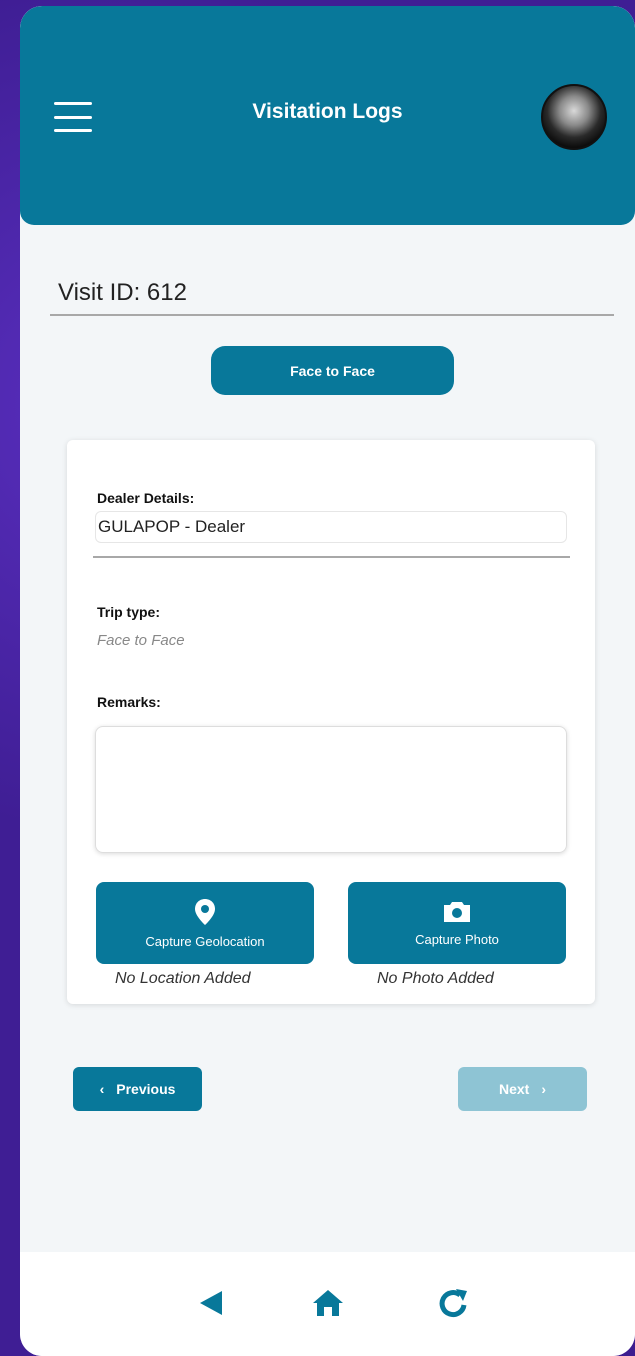  I want to click on capture-photo-button: Capture Photo, so click(457, 923).